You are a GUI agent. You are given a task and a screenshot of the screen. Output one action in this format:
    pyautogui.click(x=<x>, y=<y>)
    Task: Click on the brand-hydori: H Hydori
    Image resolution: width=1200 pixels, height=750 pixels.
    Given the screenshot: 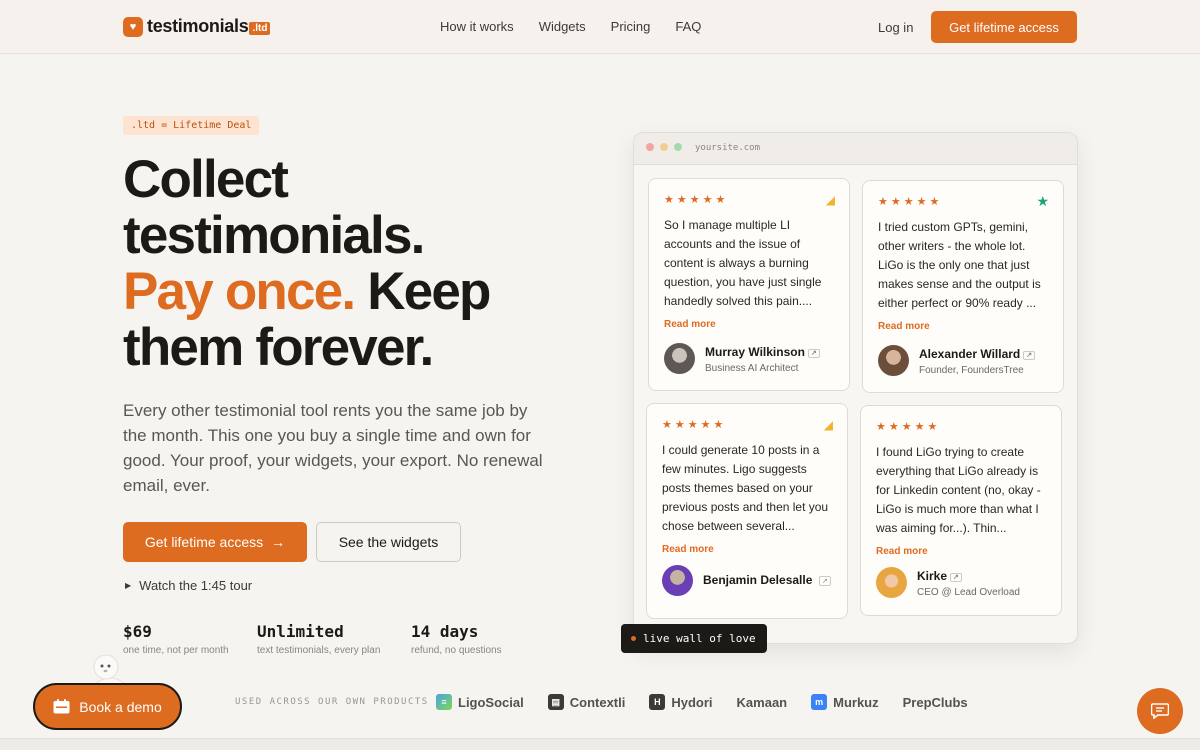 What is the action you would take?
    pyautogui.click(x=681, y=702)
    